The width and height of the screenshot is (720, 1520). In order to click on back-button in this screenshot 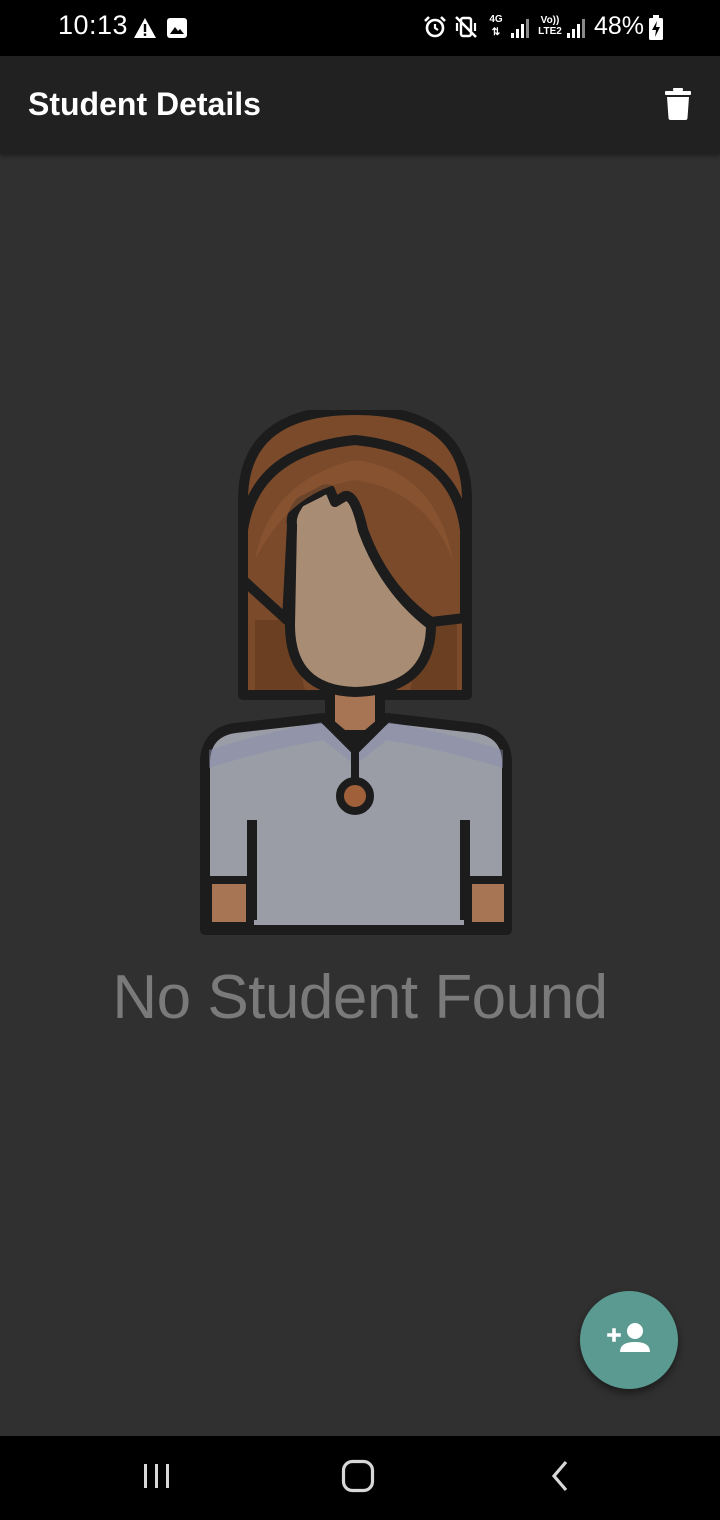, I will do `click(560, 1478)`.